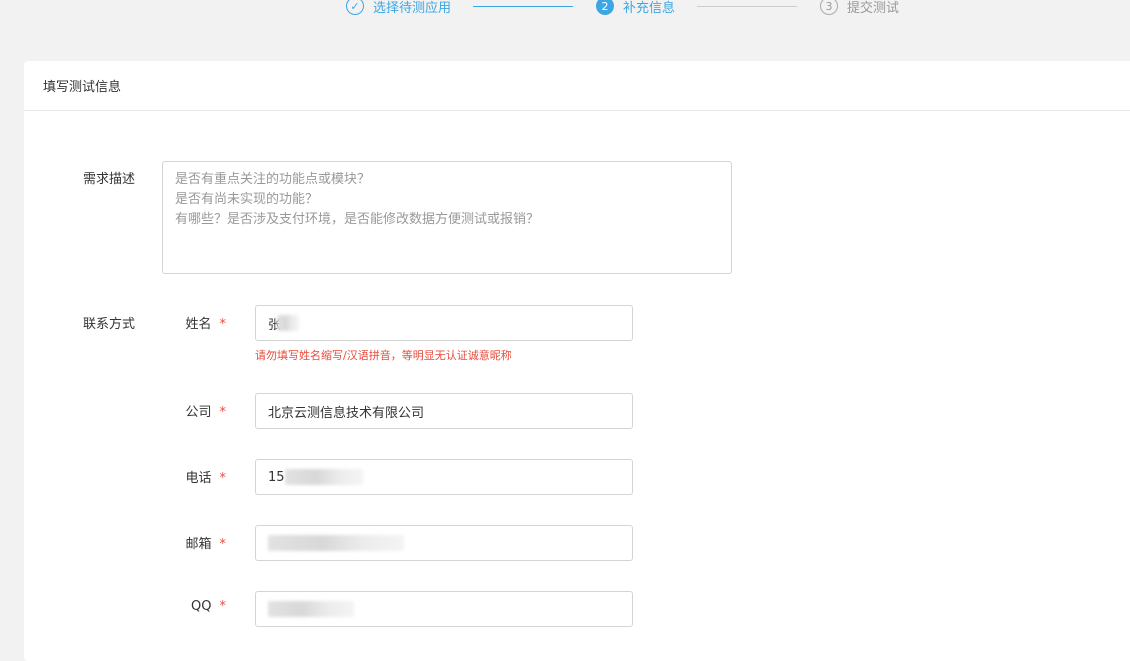  What do you see at coordinates (346, 413) in the screenshot?
I see `company-value: 北京云测信息技术有限公司` at bounding box center [346, 413].